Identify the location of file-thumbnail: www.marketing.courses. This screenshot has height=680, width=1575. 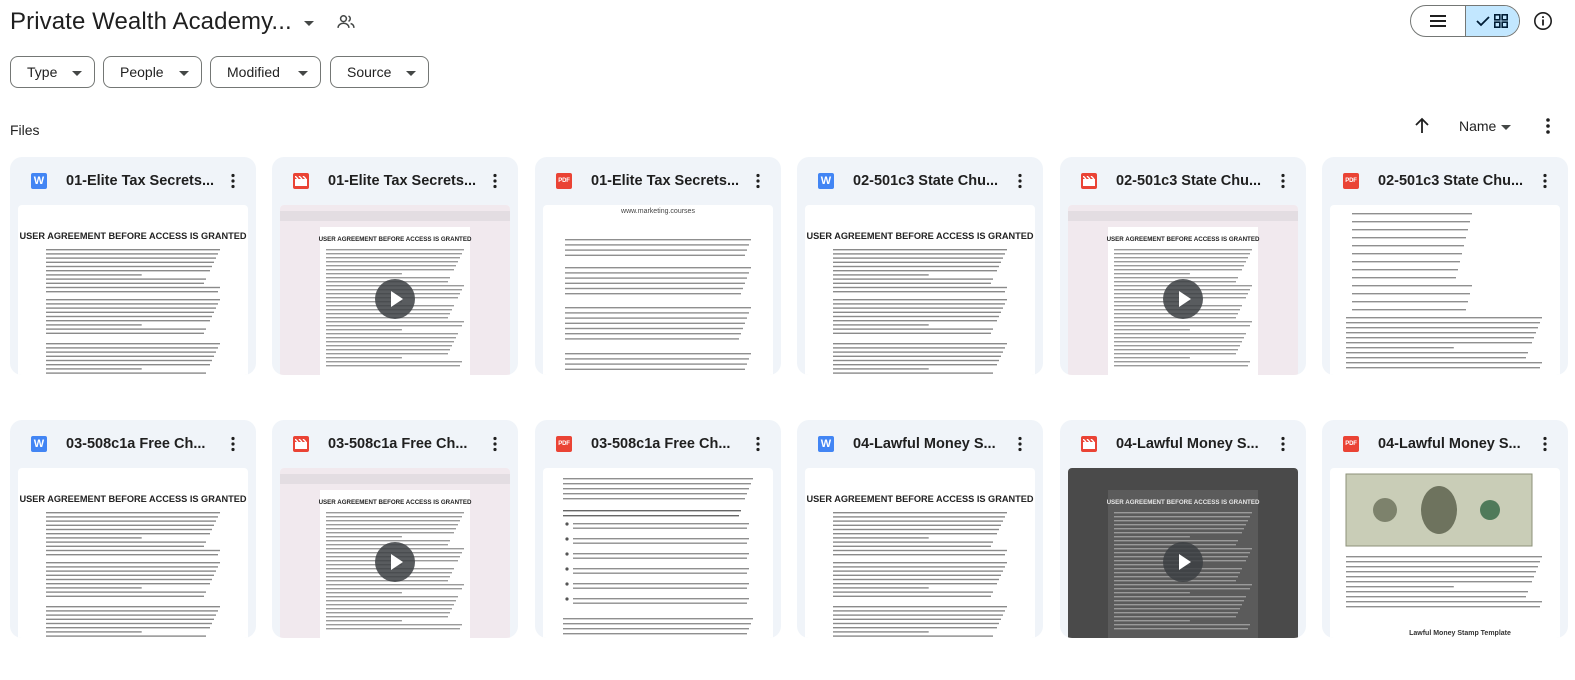
(658, 290).